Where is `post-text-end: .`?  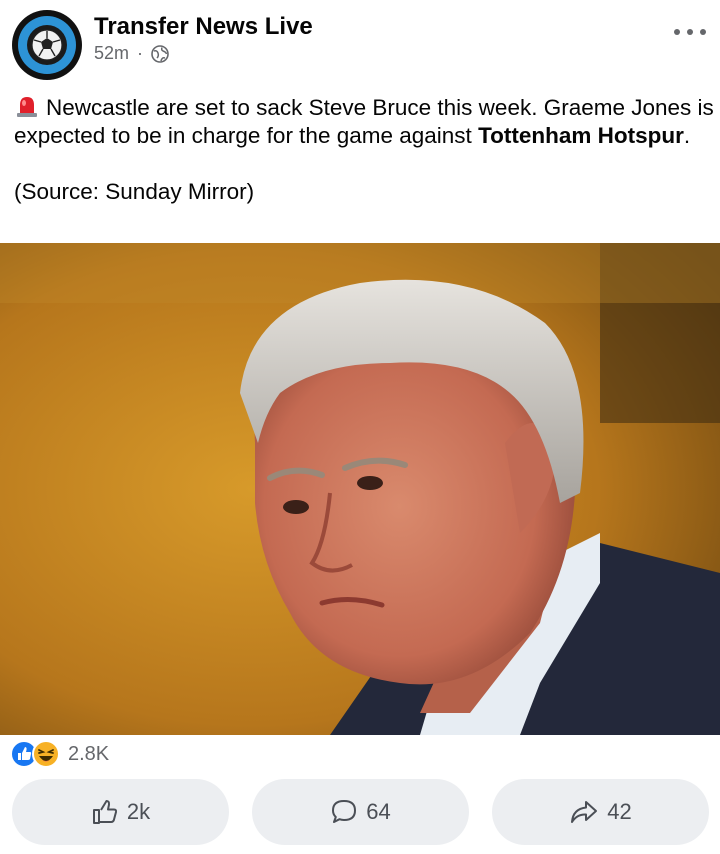
post-text-end: . is located at coordinates (687, 135).